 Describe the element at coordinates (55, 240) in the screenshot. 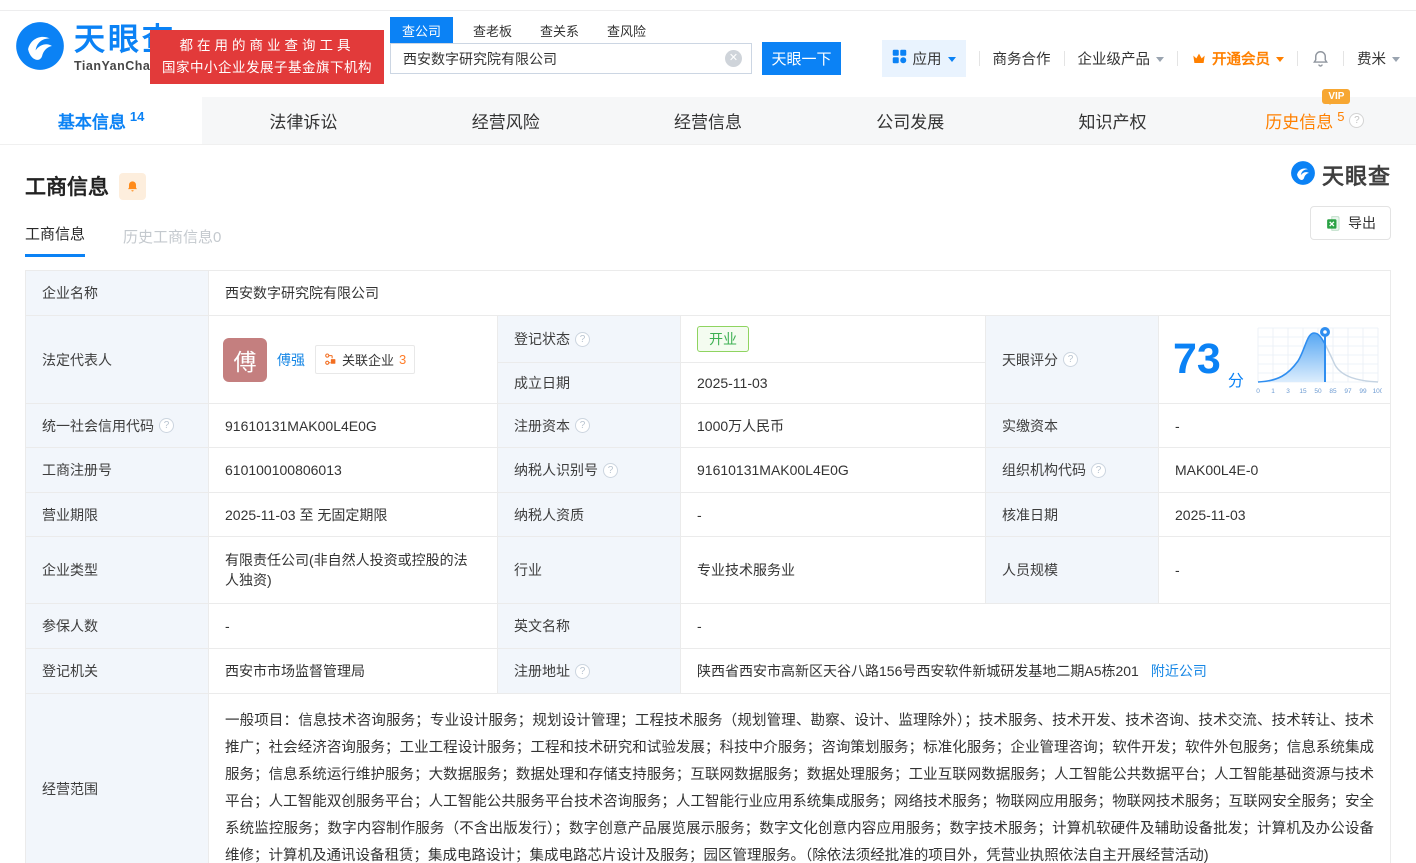

I see `subtab-current-registration: 工商信息` at that location.